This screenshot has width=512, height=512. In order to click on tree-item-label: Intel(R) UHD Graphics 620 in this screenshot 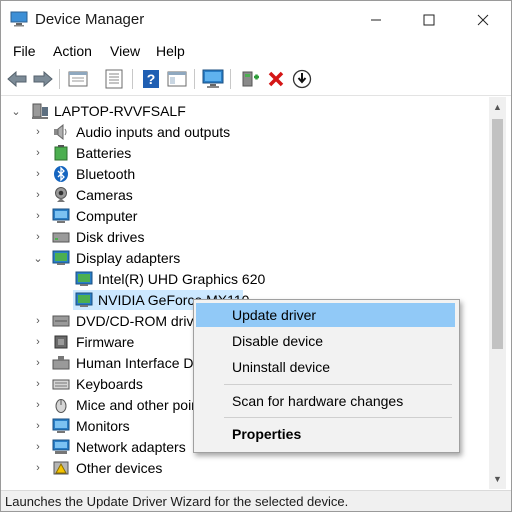, I will do `click(182, 279)`.